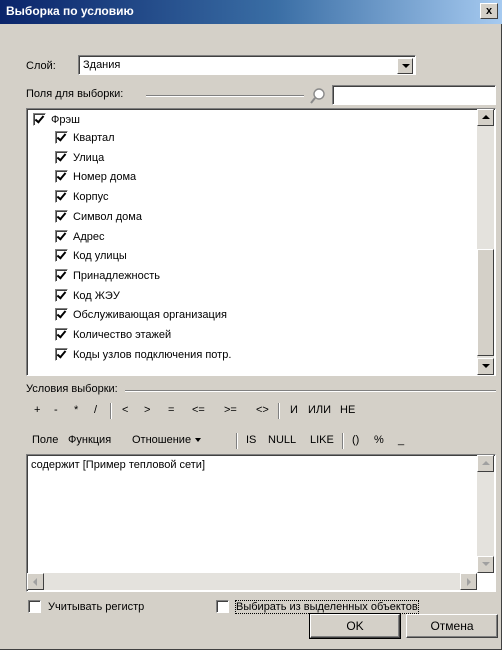  What do you see at coordinates (96, 607) in the screenshot?
I see `case-sensitive-label: Учитывать регистр` at bounding box center [96, 607].